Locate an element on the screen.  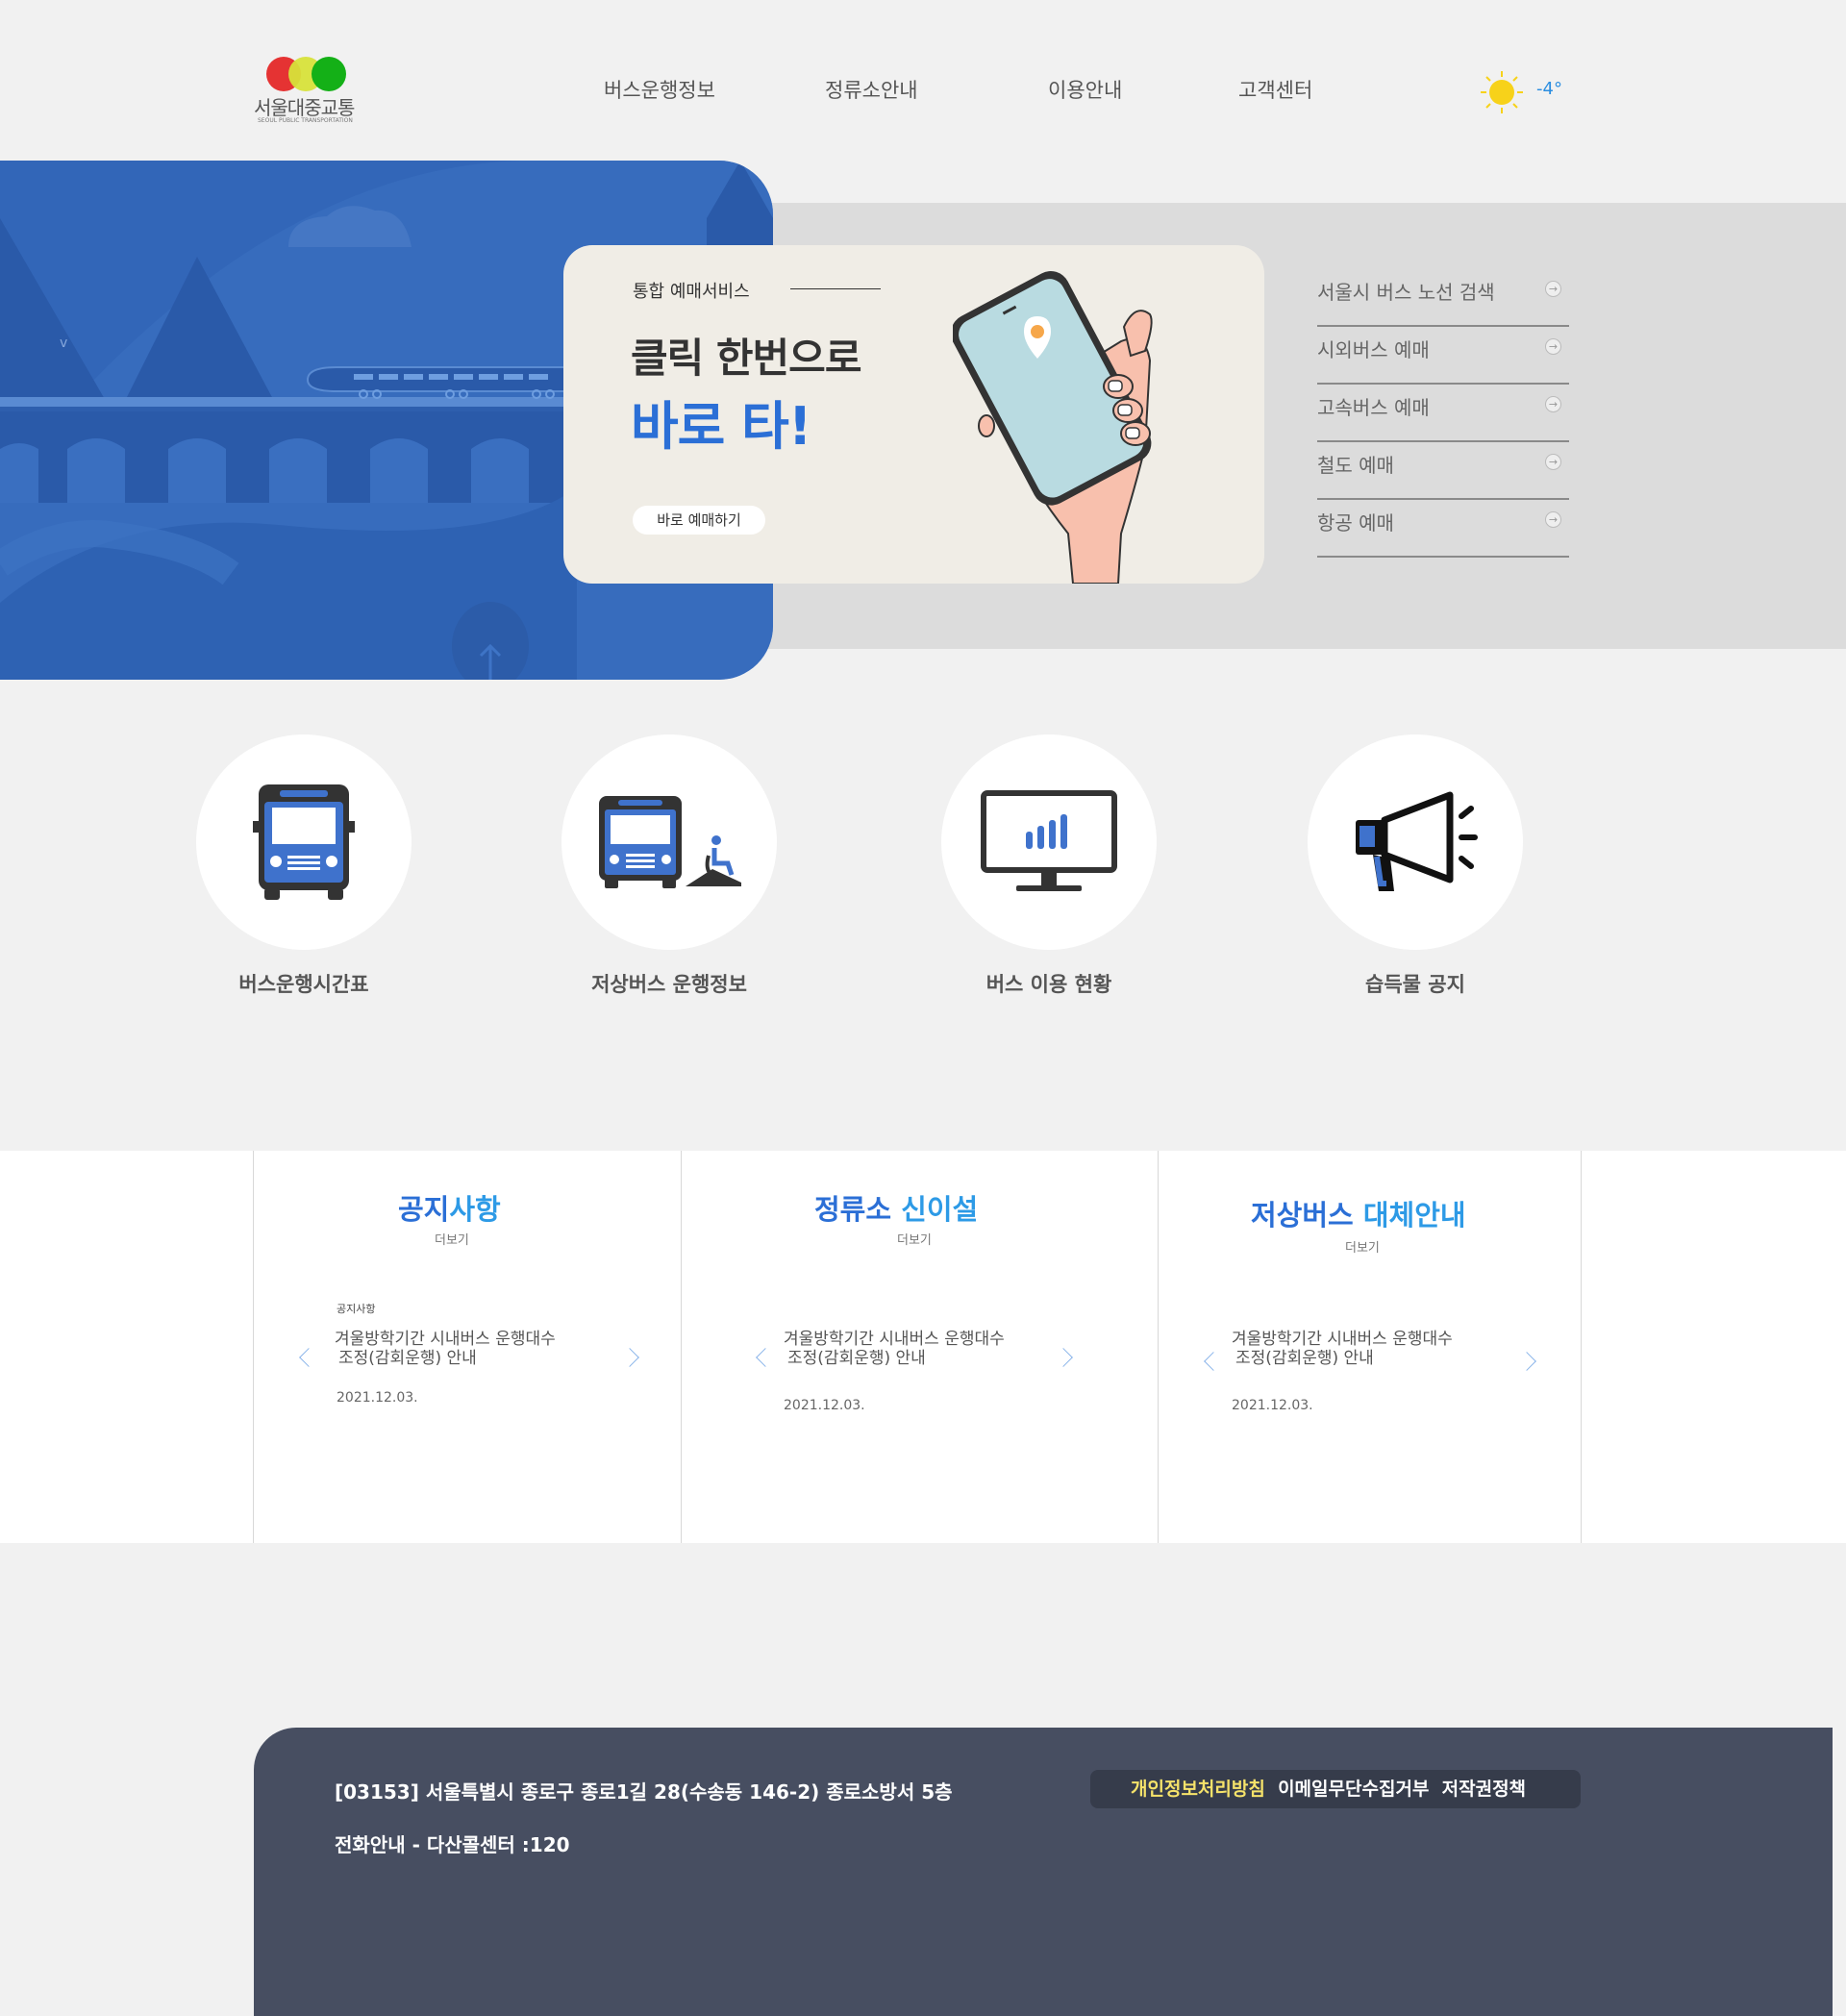
bus-icon is located at coordinates (304, 842).